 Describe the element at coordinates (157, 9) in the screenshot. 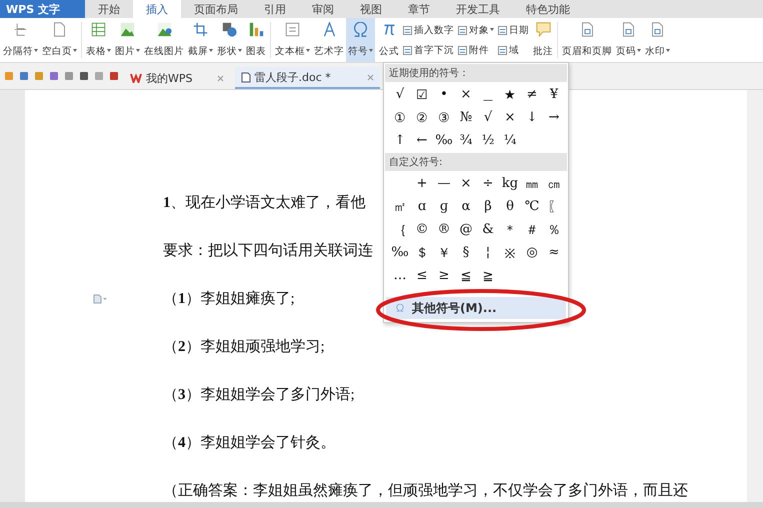

I see `menu-tab: 插入` at that location.